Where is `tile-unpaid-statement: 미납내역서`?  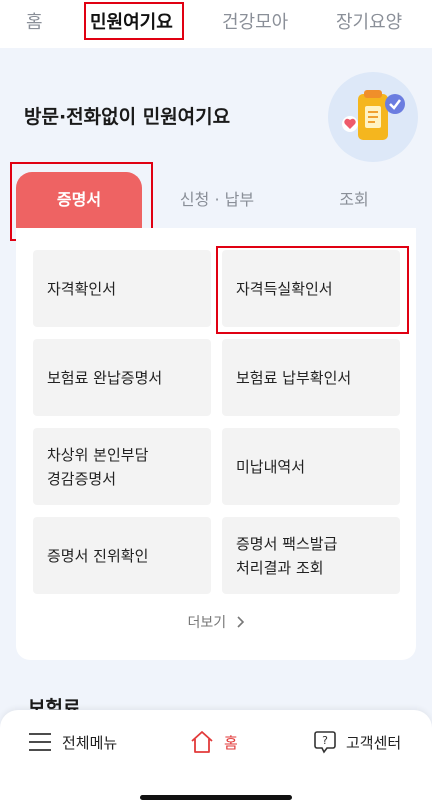 tile-unpaid-statement: 미납내역서 is located at coordinates (311, 466).